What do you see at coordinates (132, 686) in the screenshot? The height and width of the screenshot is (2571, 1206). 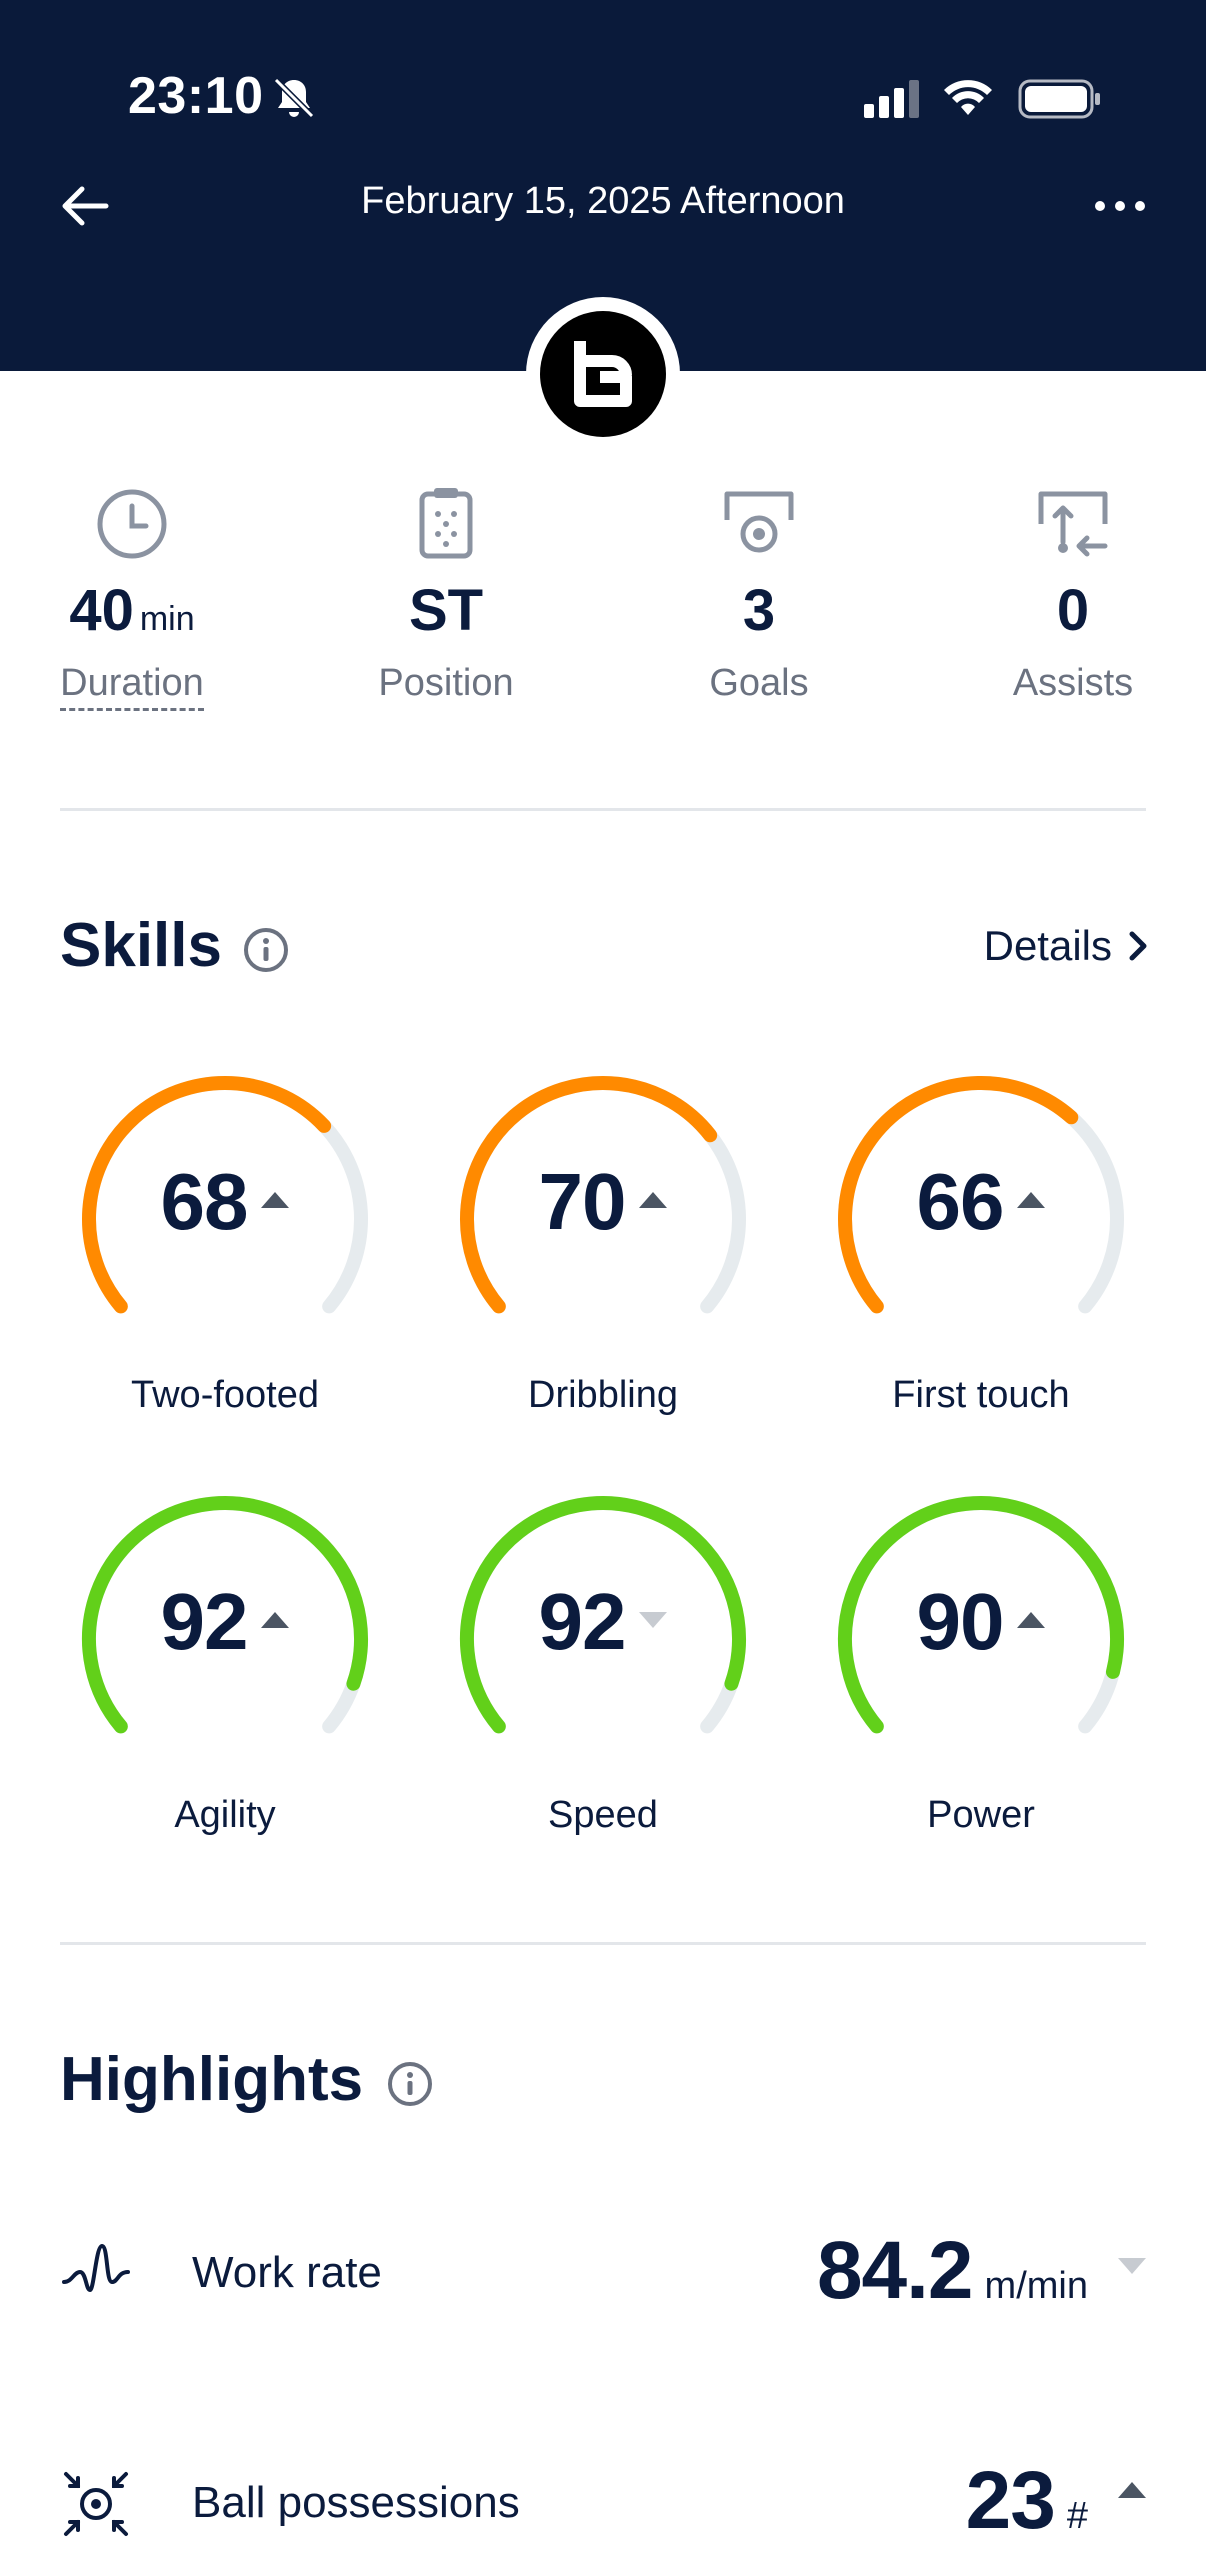 I see `stat-duration-label: Duration` at bounding box center [132, 686].